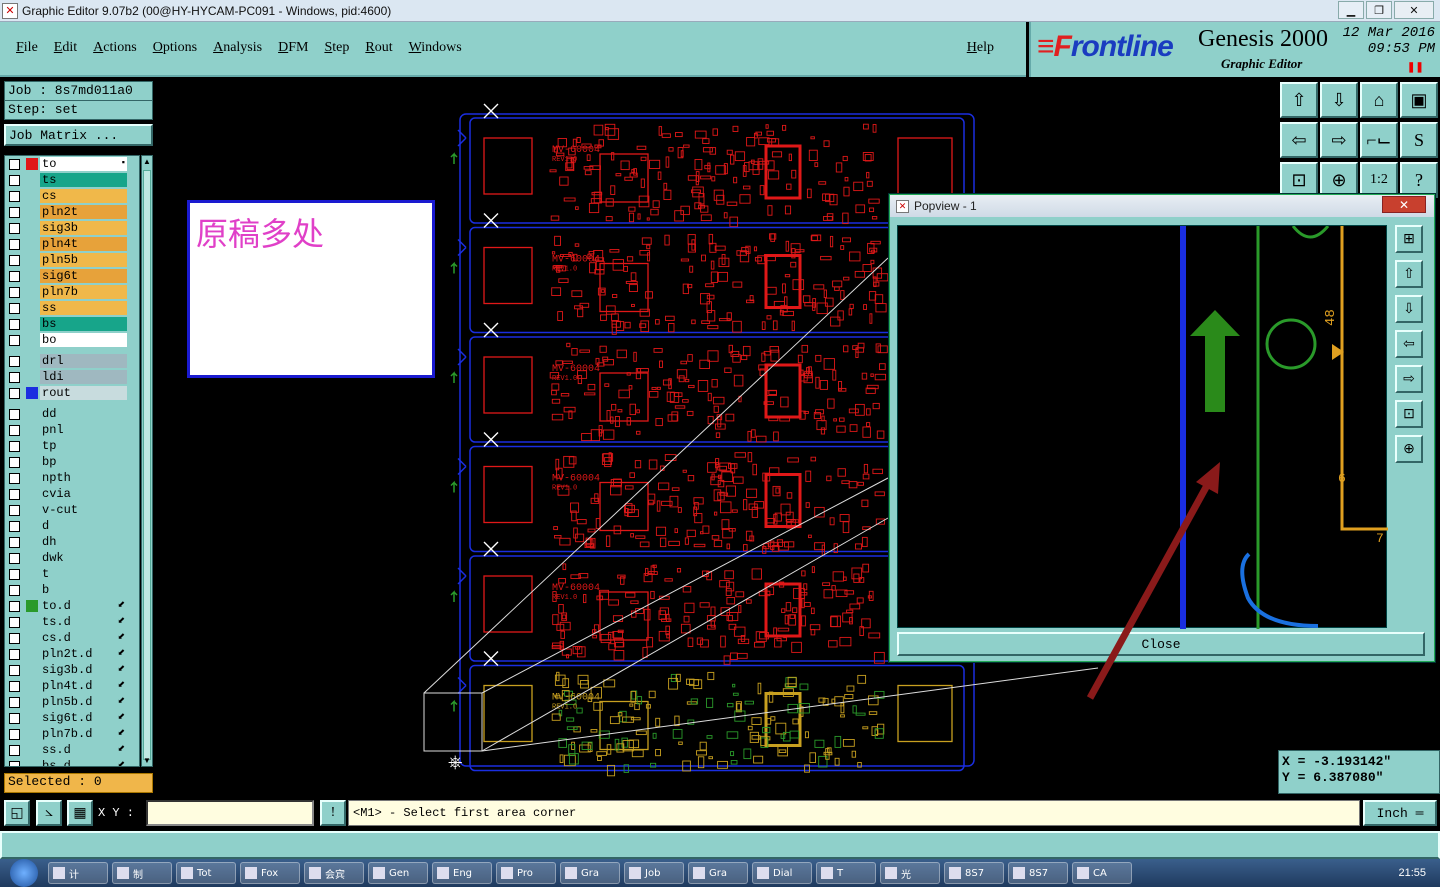 The image size is (1440, 887). Describe the element at coordinates (1409, 344) in the screenshot. I see `popview-pan-left-icon: ⇦` at that location.